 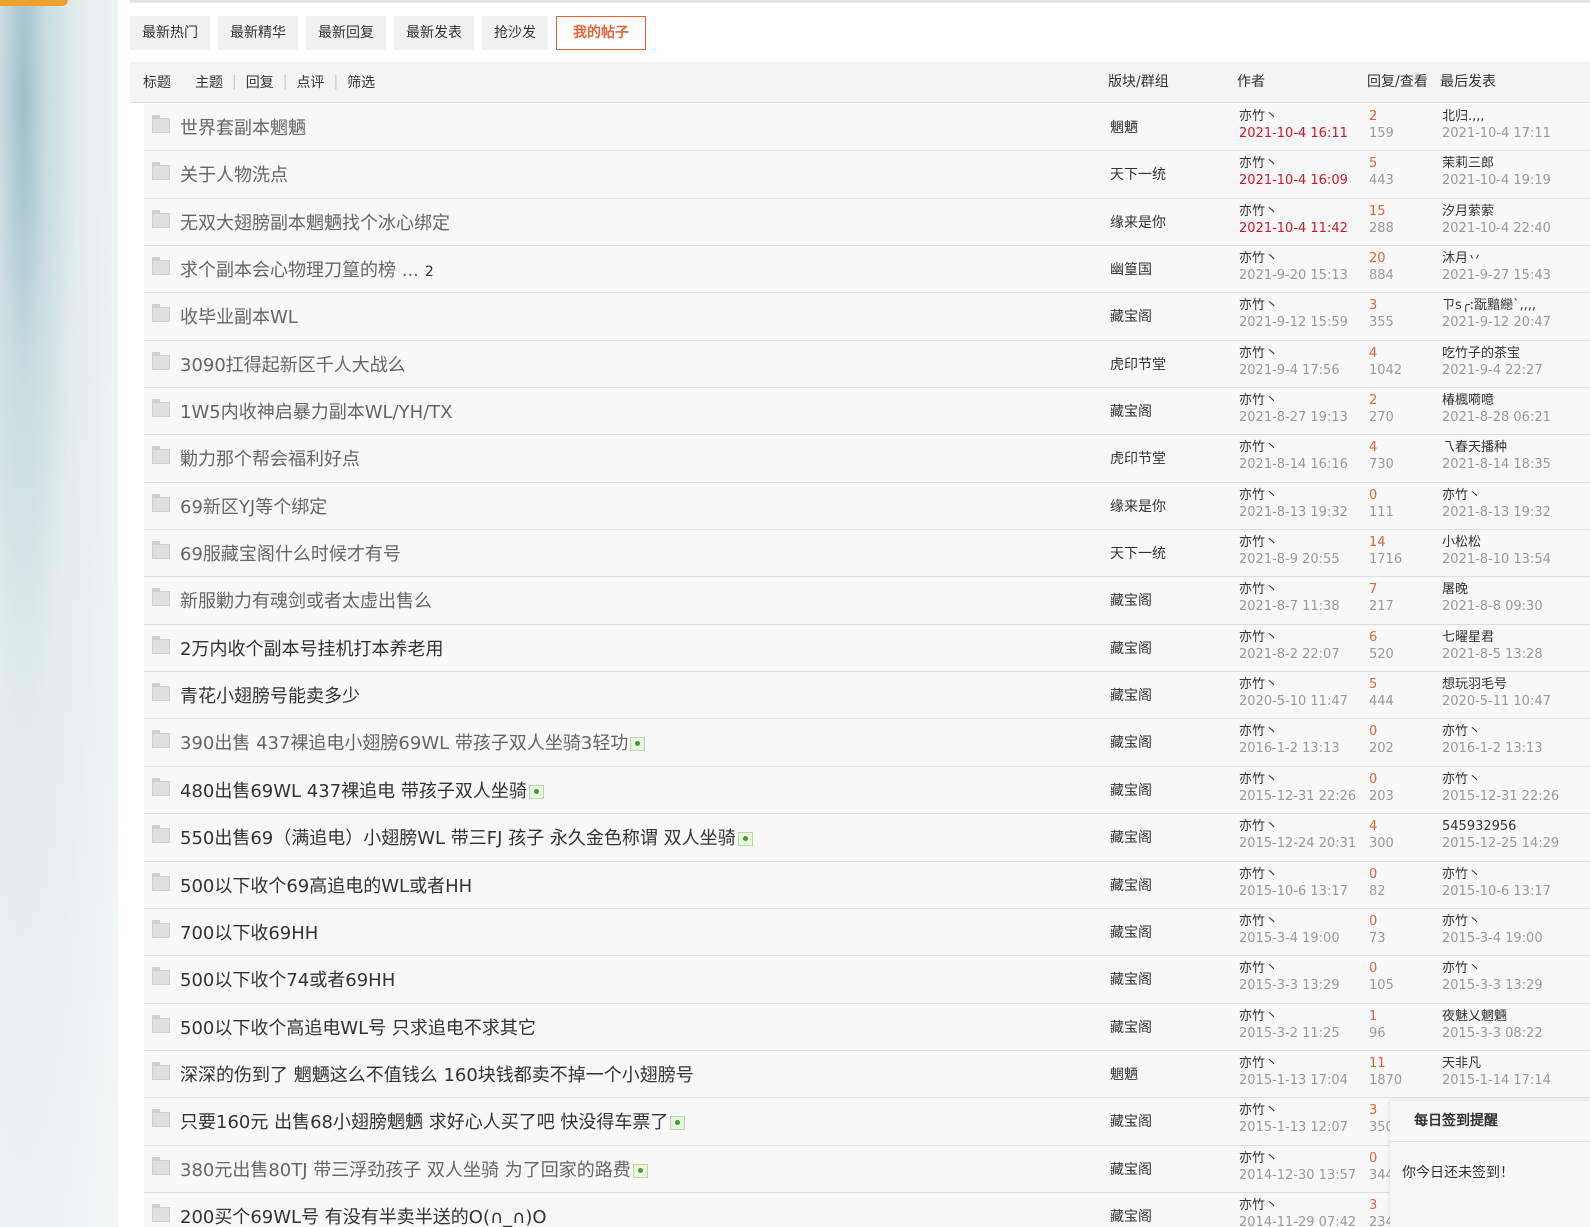 What do you see at coordinates (249, 932) in the screenshot?
I see `thread-title: 700以下收69HH` at bounding box center [249, 932].